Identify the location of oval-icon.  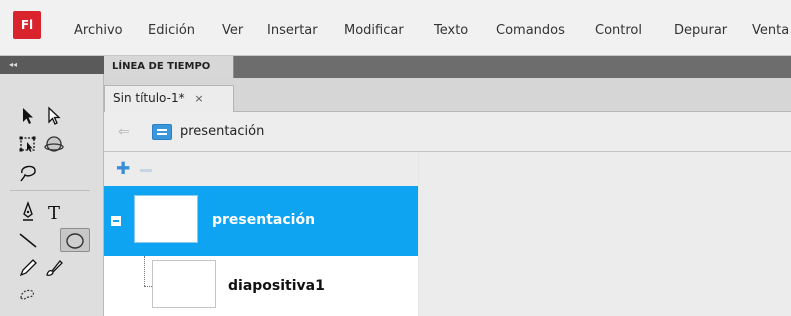
(75, 240).